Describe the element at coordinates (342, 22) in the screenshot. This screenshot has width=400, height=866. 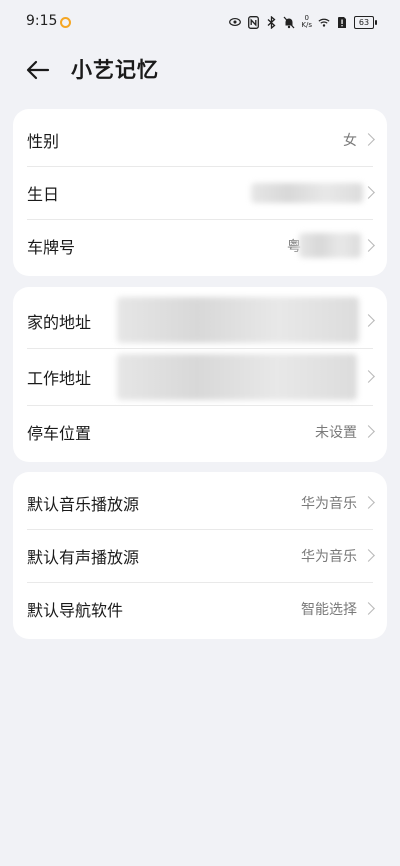
I see `sim-alert-icon` at that location.